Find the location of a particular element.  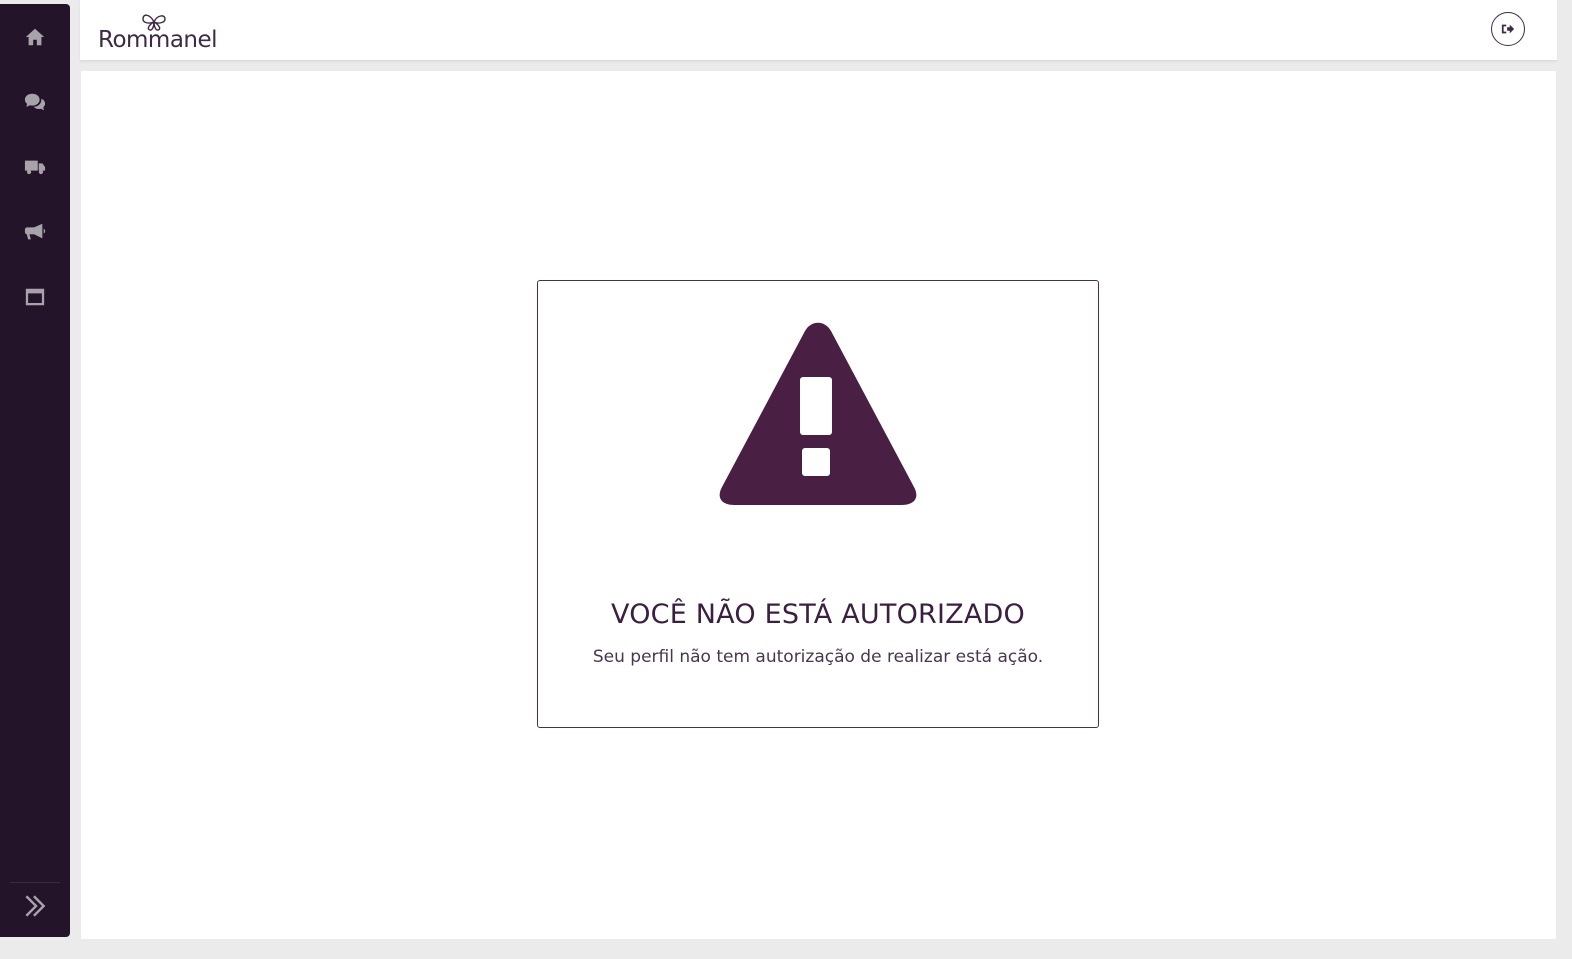

sidebar is located at coordinates (35, 470).